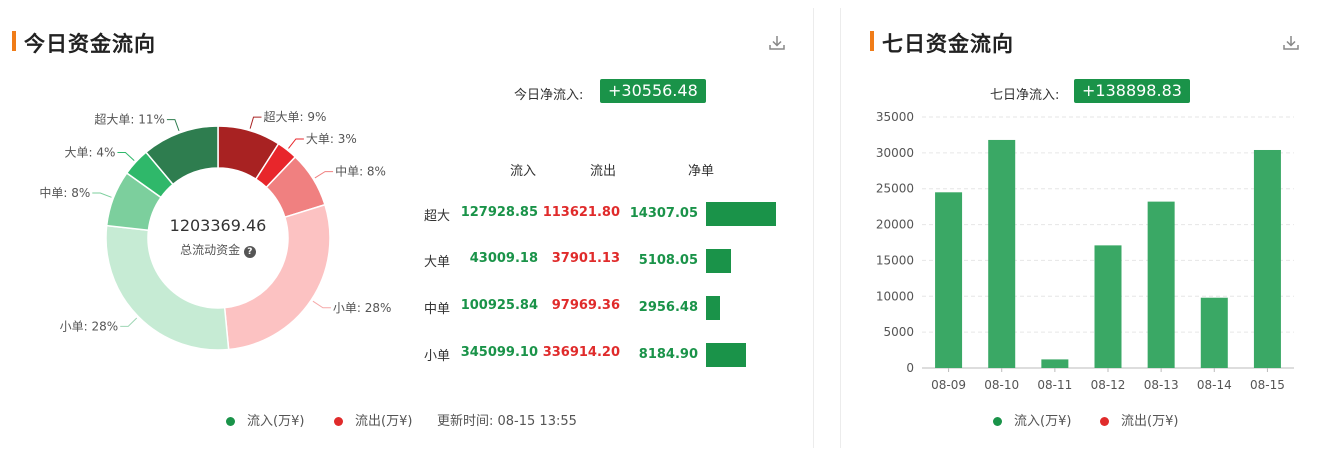 The image size is (1317, 471). Describe the element at coordinates (895, 260) in the screenshot. I see `y-tick-label: 15000` at that location.